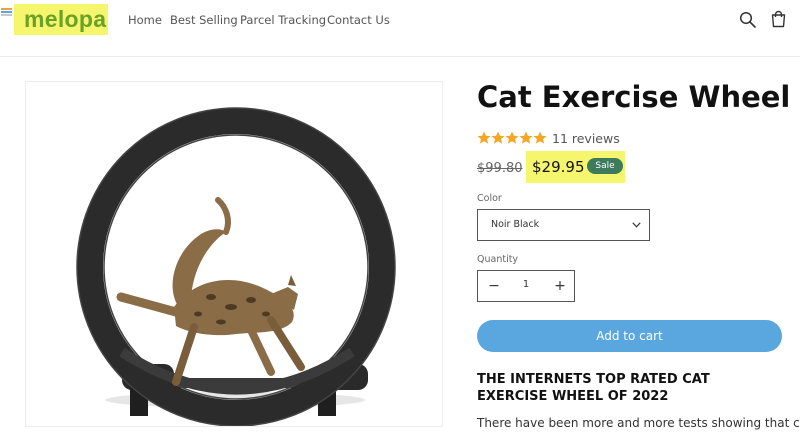  What do you see at coordinates (494, 286) in the screenshot?
I see `decrease-quantity-button: −` at bounding box center [494, 286].